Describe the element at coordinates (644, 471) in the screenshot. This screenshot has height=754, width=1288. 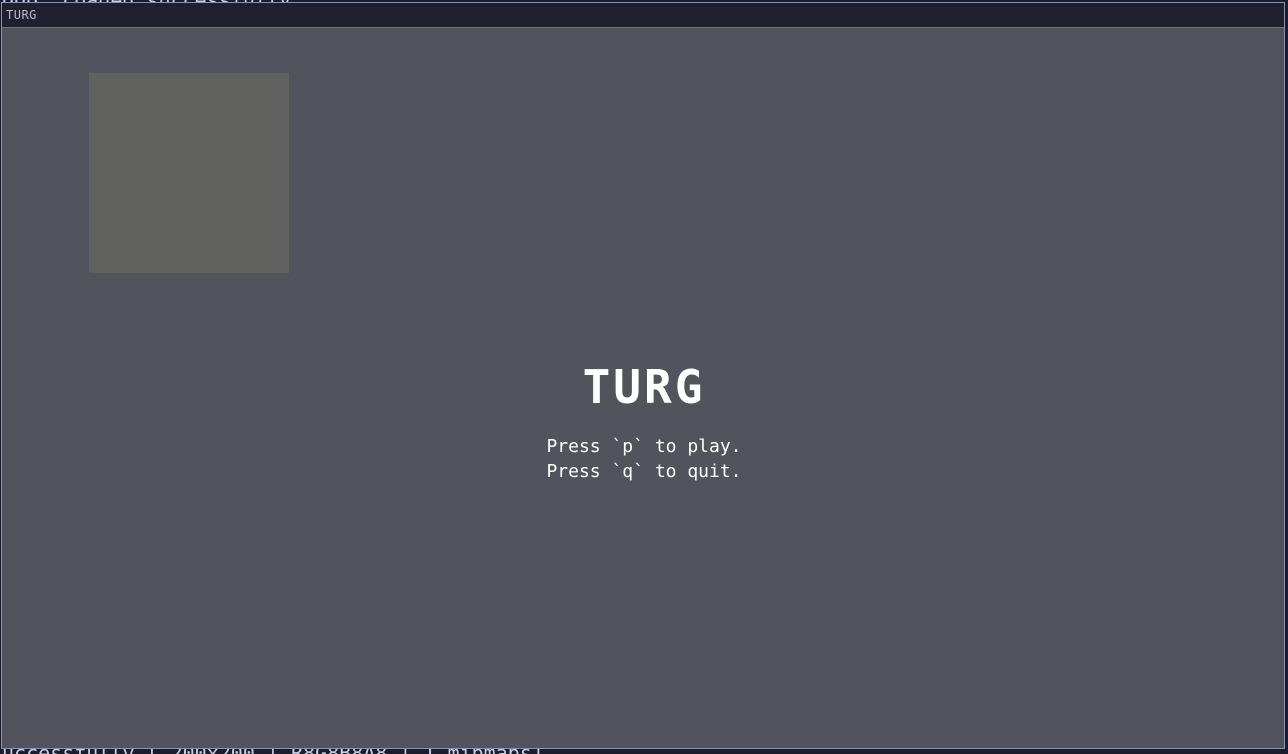
I see `quit-instruction: Press `q` to quit.` at that location.